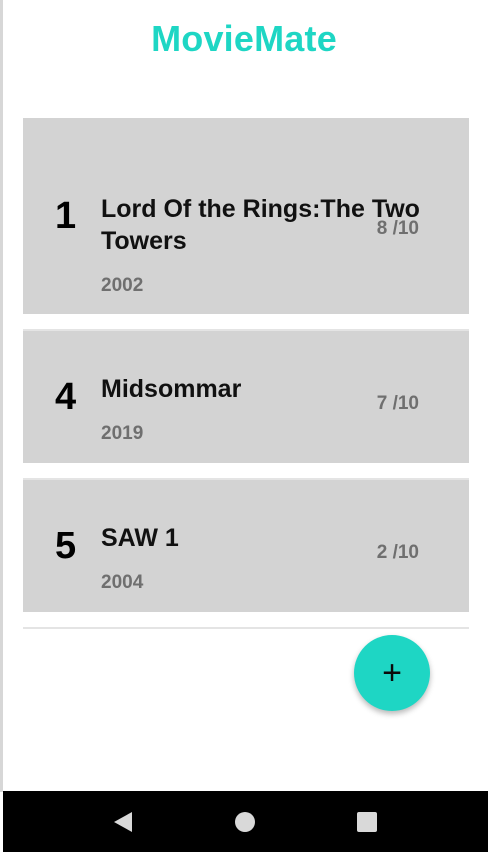 This screenshot has height=852, width=488. I want to click on add-movie-button: +, so click(392, 673).